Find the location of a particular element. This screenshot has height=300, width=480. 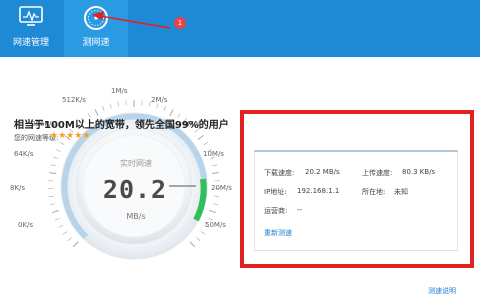

download-label: 下载速度: is located at coordinates (279, 173).